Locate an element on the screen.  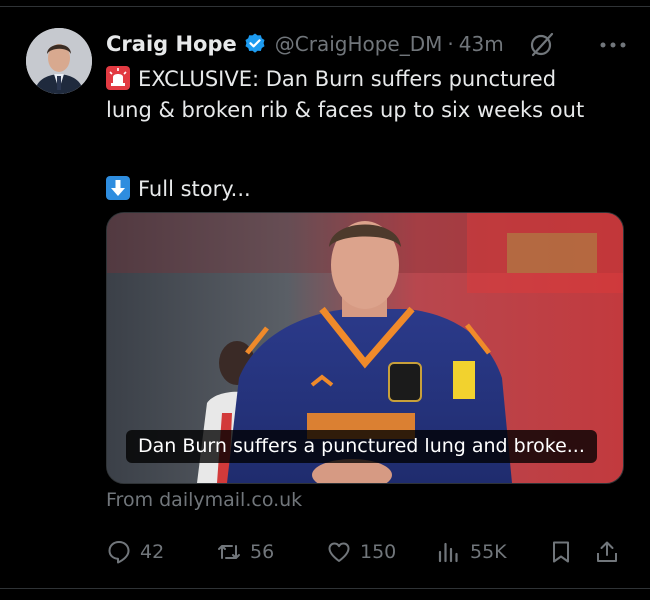
reply-count: 42 is located at coordinates (152, 552).